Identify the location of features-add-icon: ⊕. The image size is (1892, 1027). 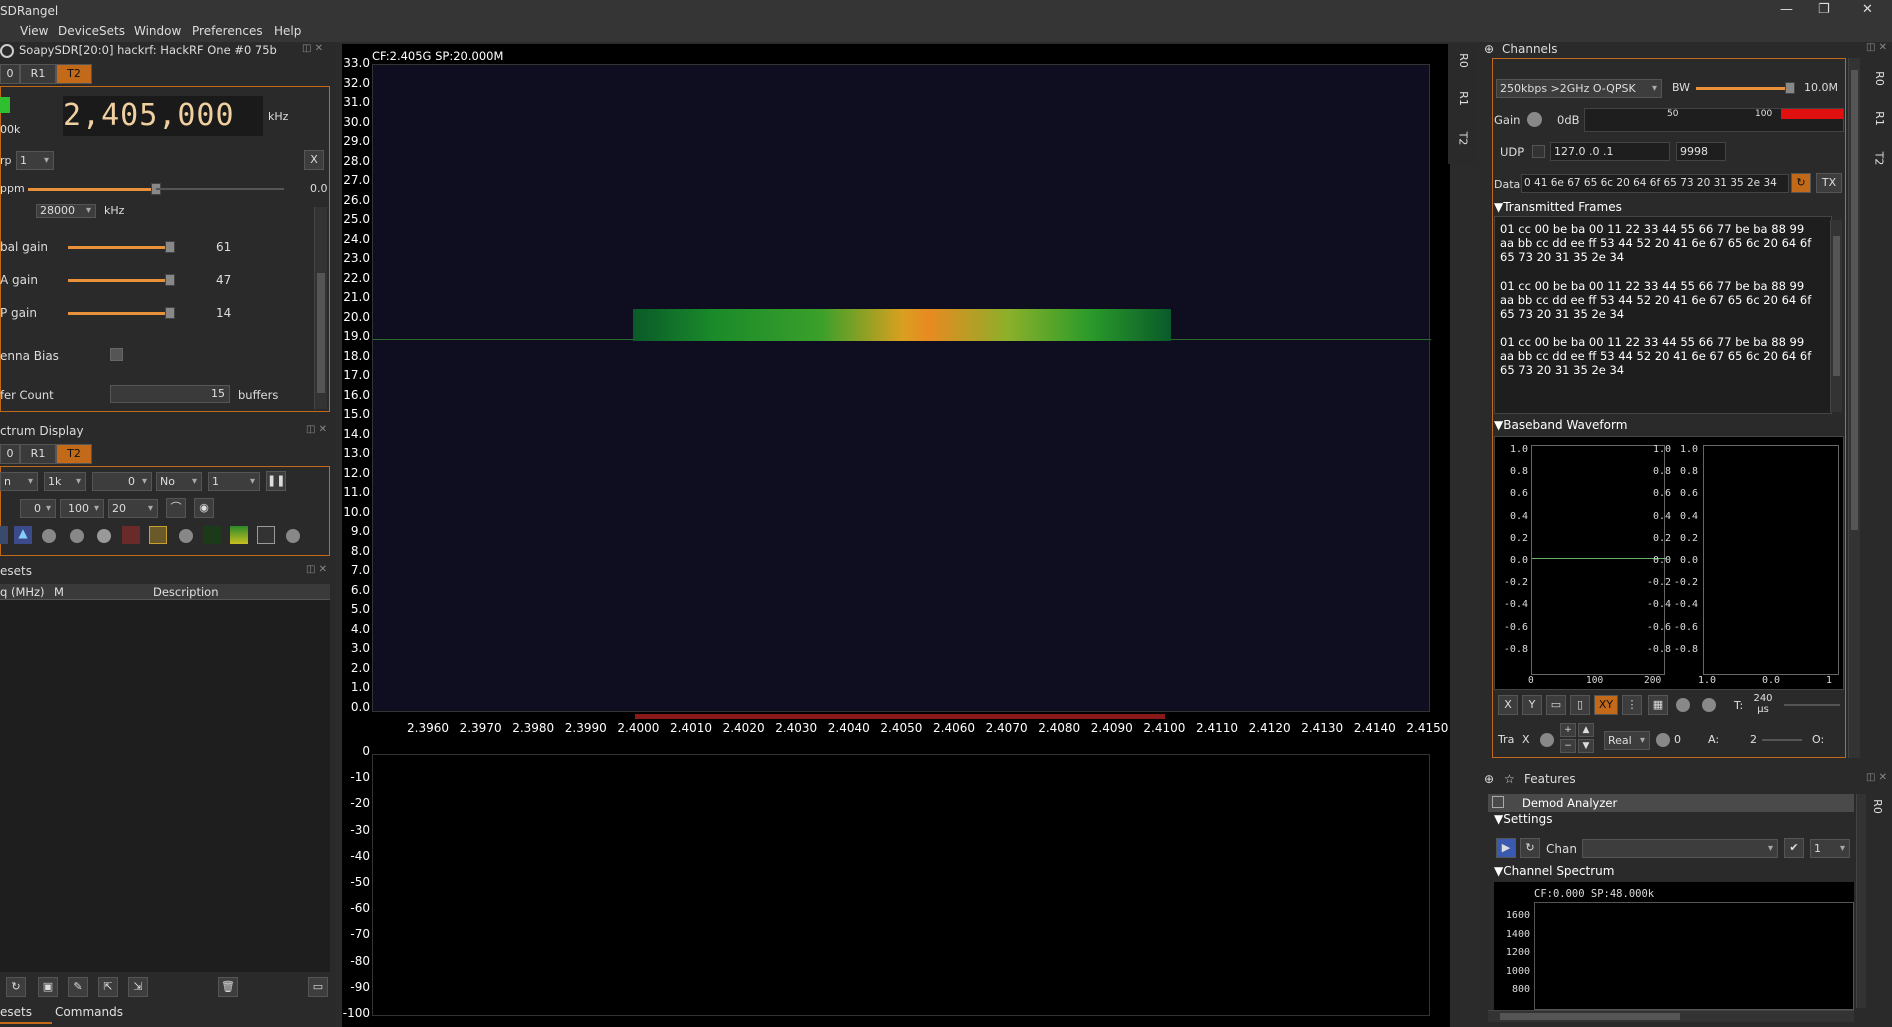
(1489, 779).